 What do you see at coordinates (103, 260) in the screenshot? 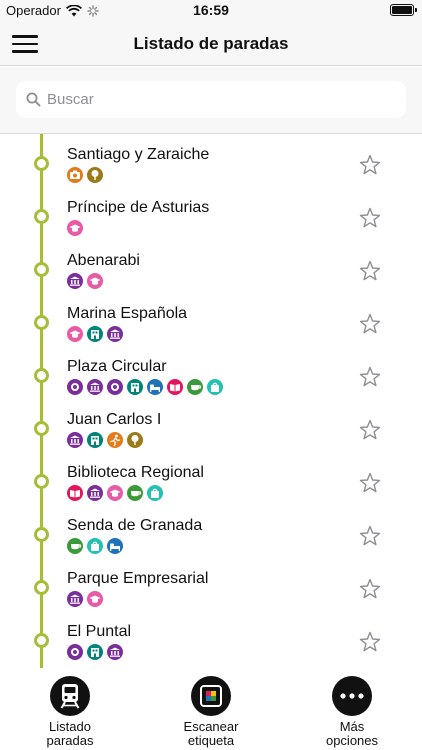
I see `stop-name: Abenarabi` at bounding box center [103, 260].